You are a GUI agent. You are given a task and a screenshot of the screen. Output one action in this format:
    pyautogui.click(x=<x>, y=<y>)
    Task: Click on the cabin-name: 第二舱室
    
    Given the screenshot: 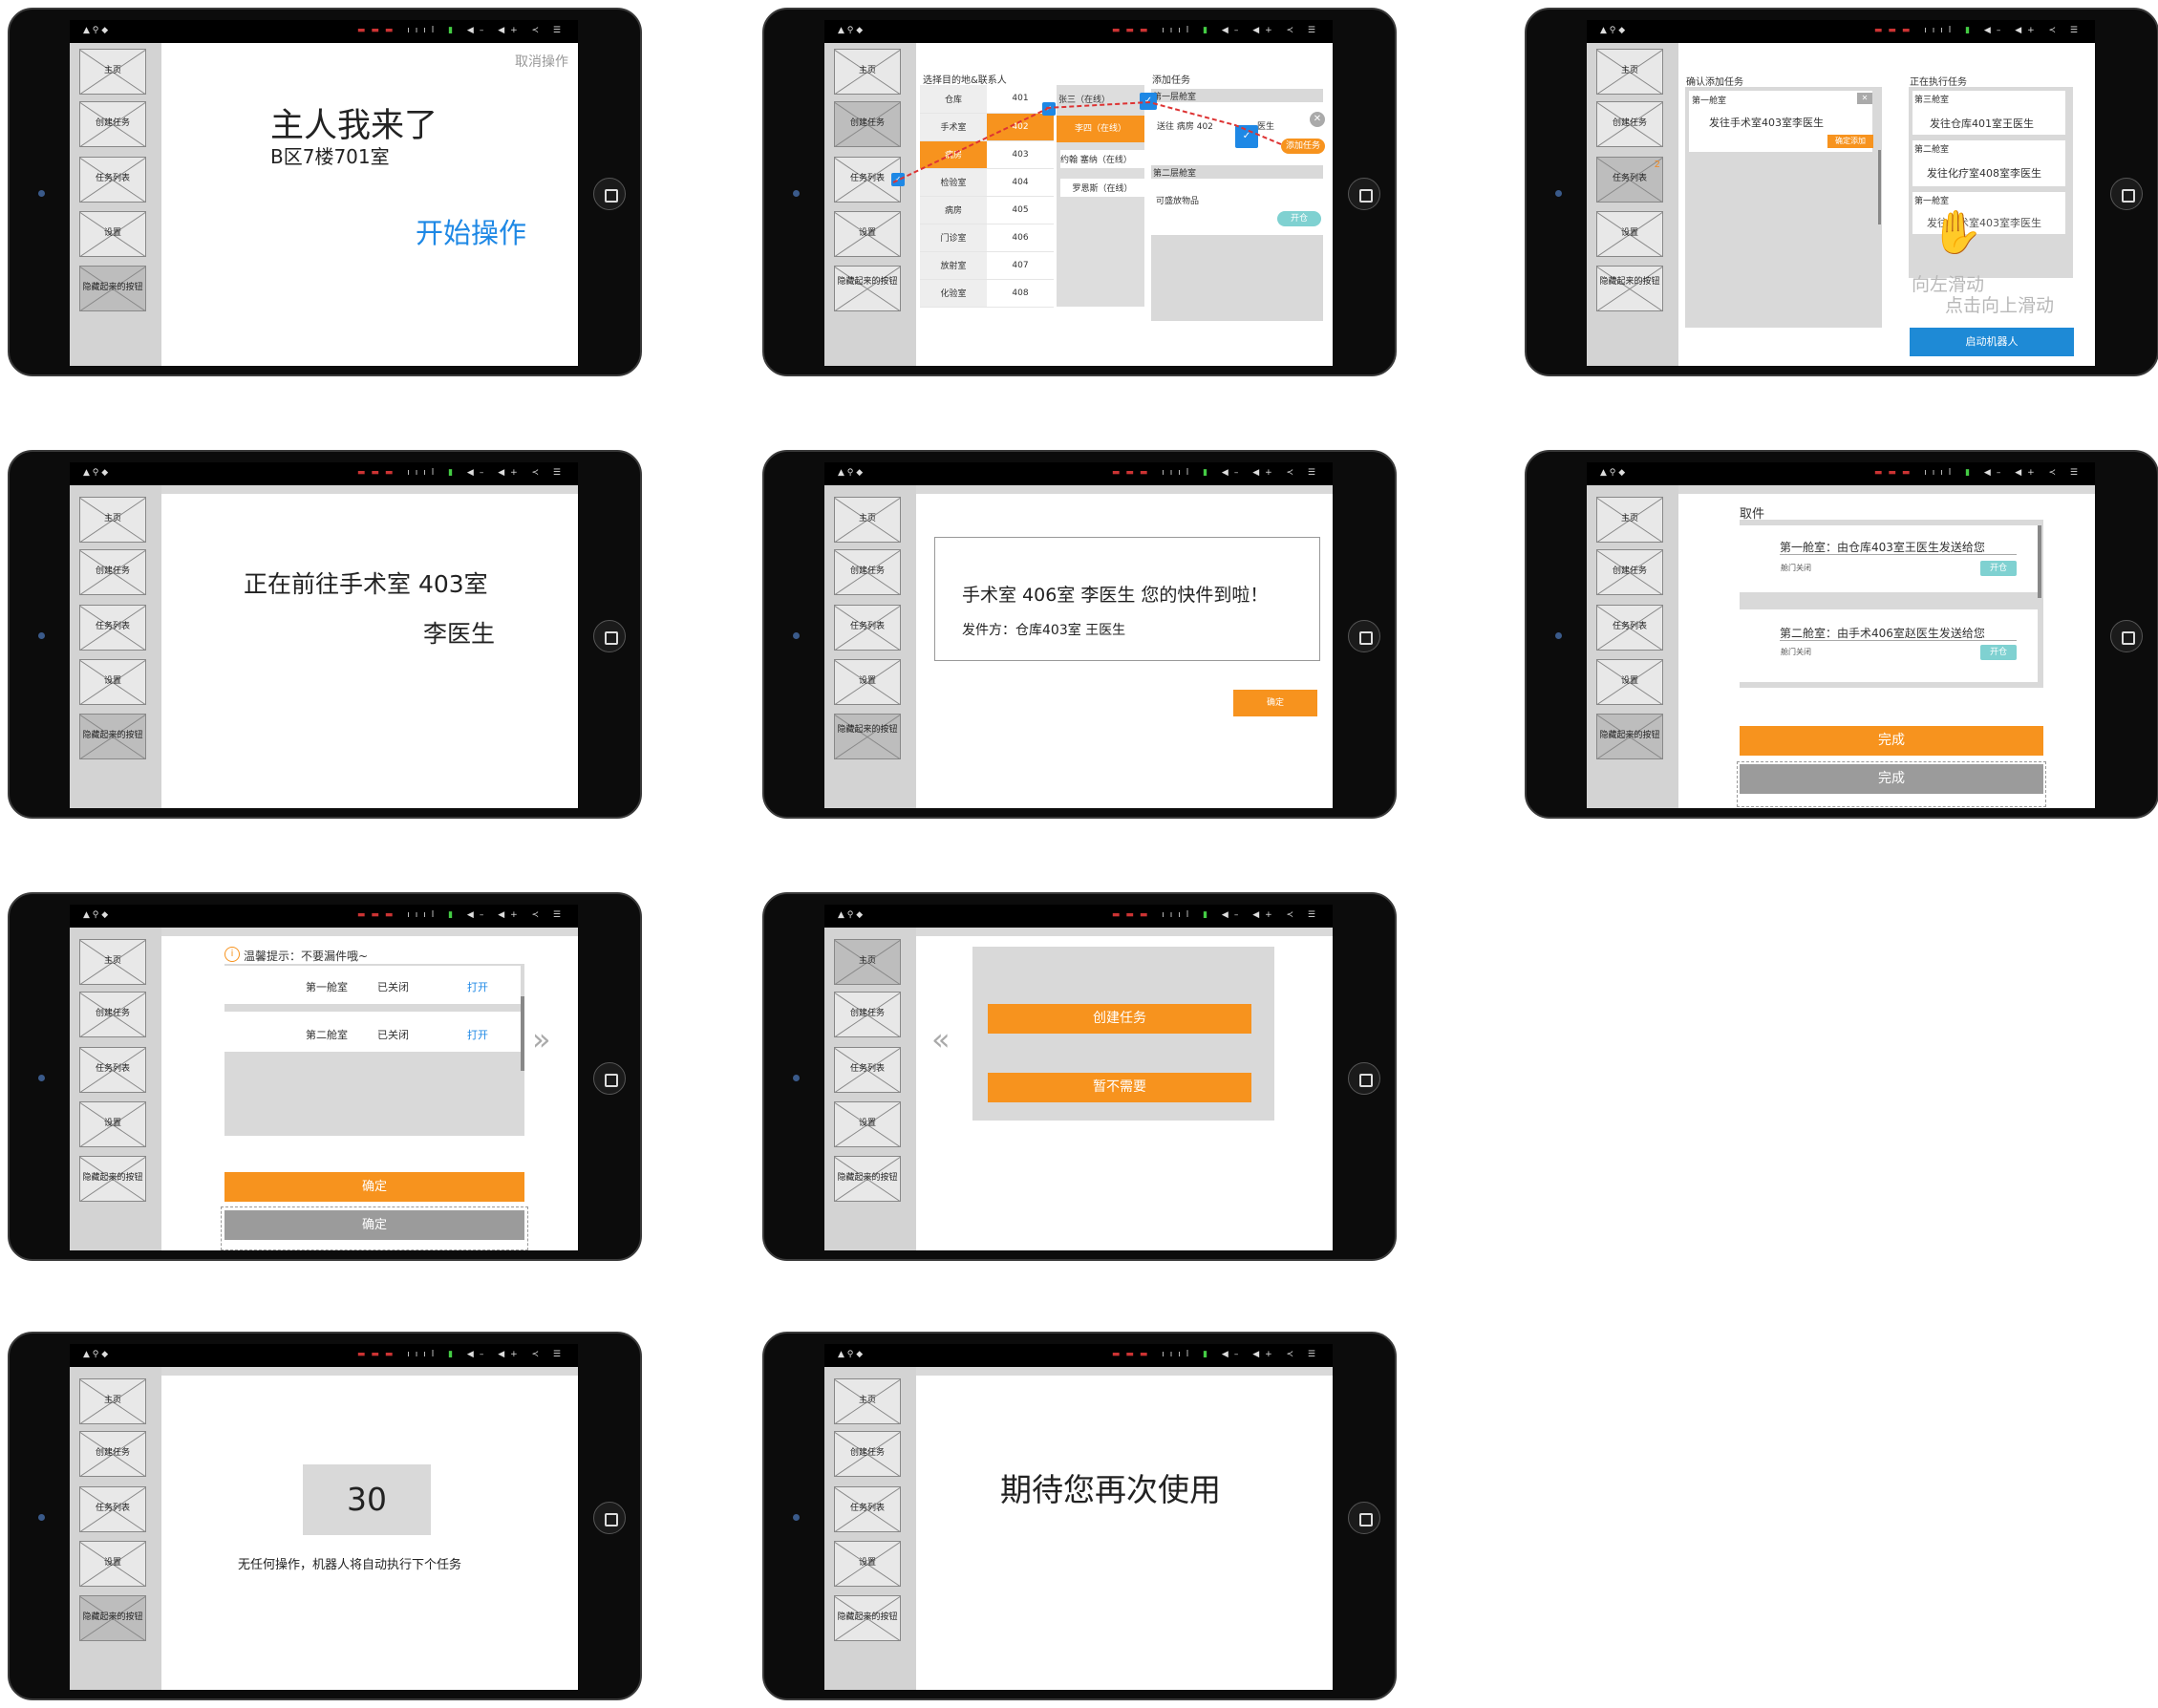 What is the action you would take?
    pyautogui.click(x=327, y=1035)
    